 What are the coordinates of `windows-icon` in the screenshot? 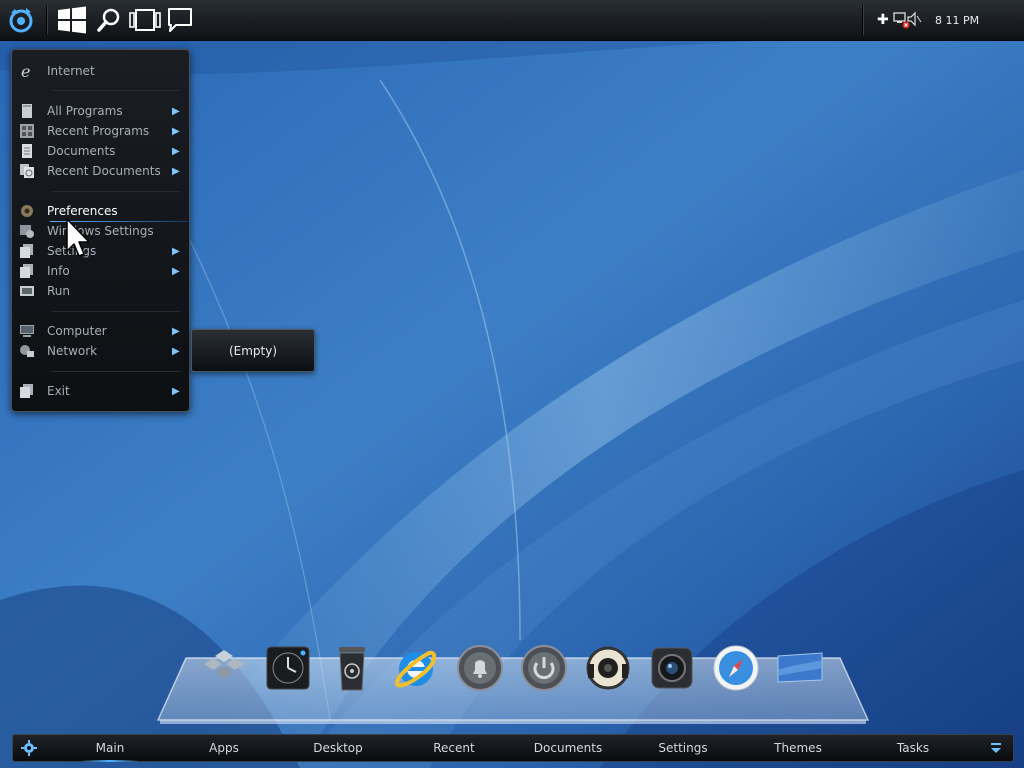 It's located at (72, 20).